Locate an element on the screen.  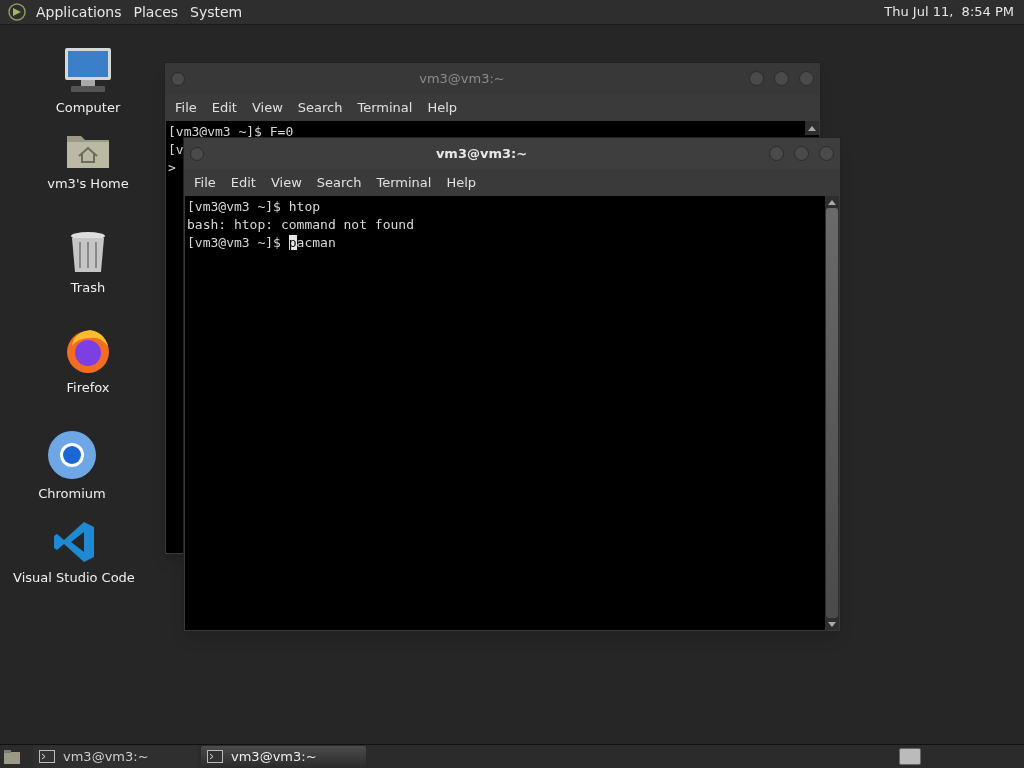
terminal-line: [v is located at coordinates (176, 149).